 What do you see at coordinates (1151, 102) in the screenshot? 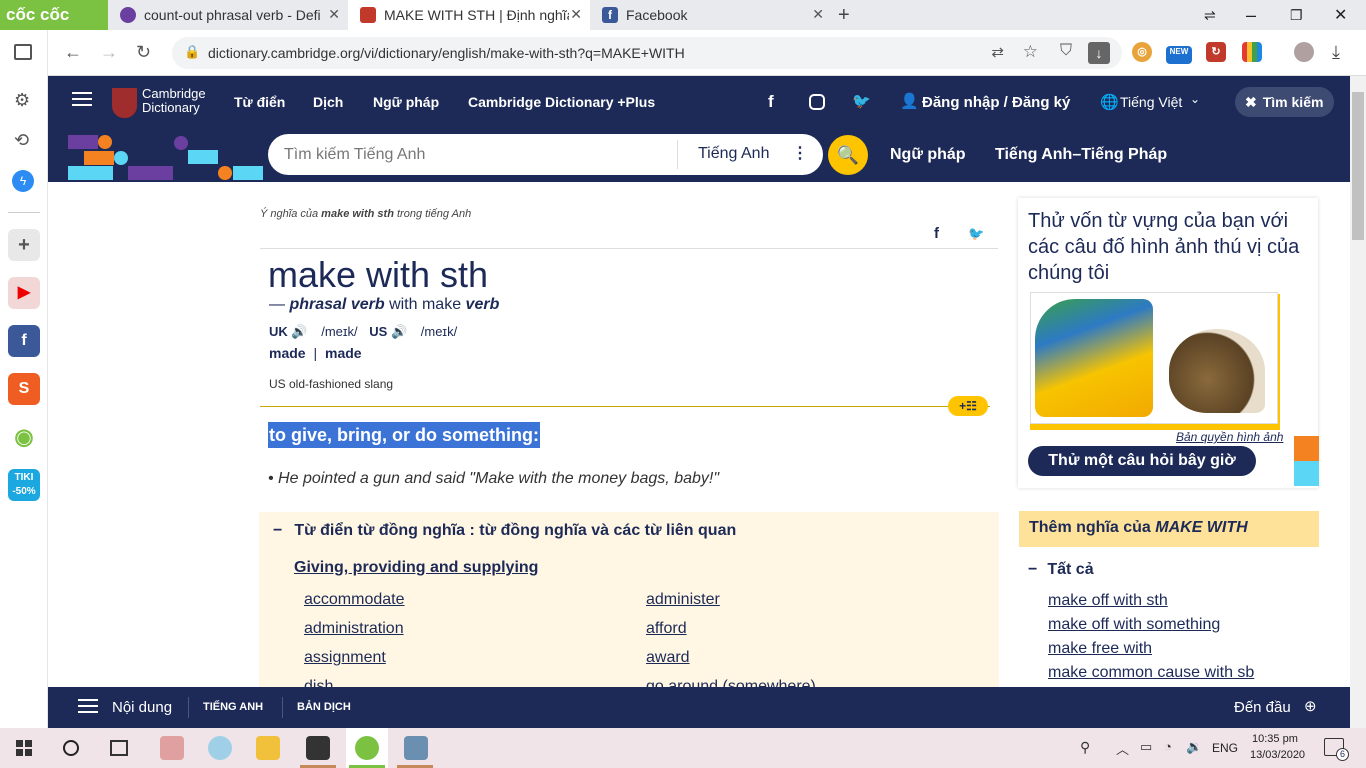
I see `language-selector: Tiếng Việt` at bounding box center [1151, 102].